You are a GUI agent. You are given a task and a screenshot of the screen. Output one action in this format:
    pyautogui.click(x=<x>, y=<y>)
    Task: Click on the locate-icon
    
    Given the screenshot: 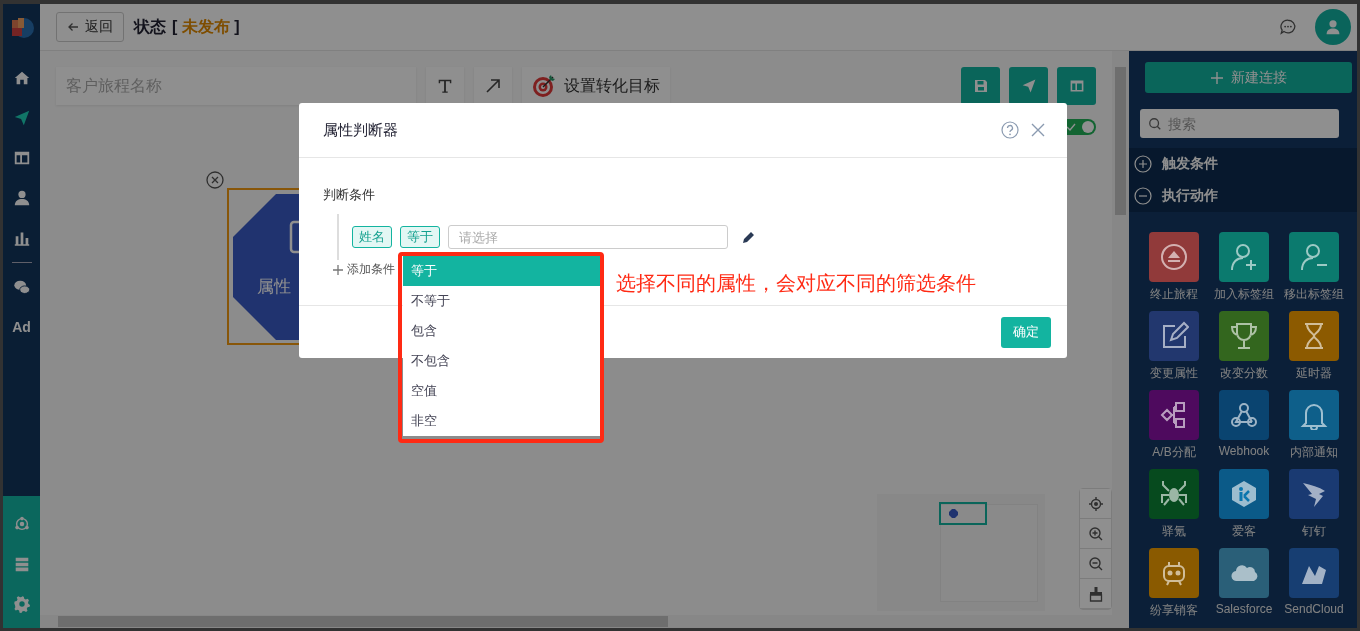 What is the action you would take?
    pyautogui.click(x=1095, y=503)
    